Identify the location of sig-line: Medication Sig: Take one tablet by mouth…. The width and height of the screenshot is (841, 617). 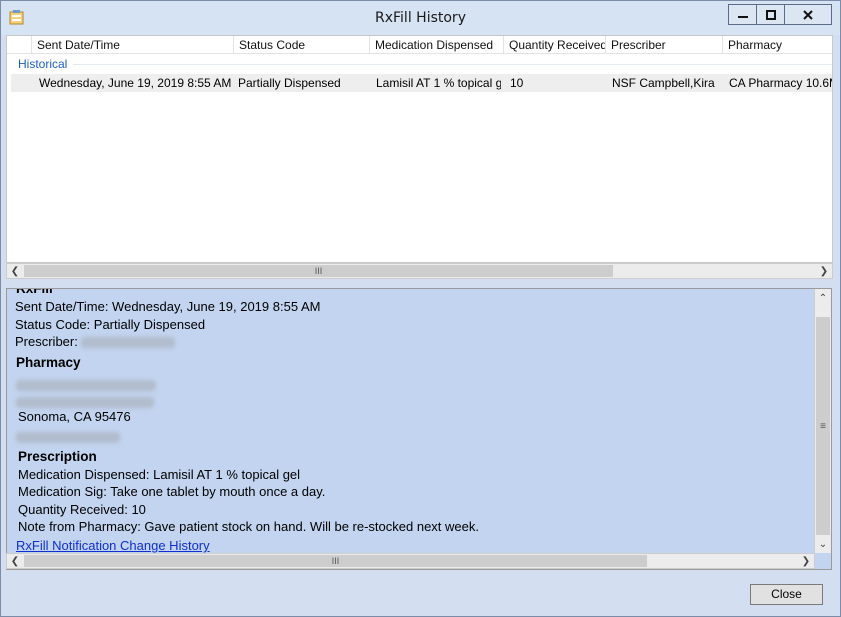
(172, 491).